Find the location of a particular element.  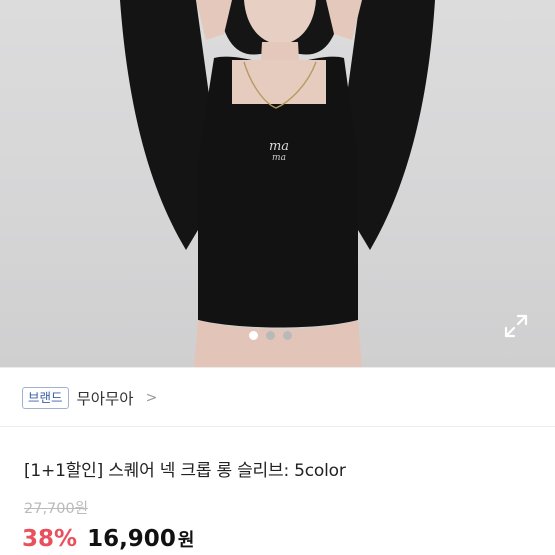

product-title: [1+1할인] 스퀘어 넥 크롭 롱 슬리브: 5color is located at coordinates (185, 471).